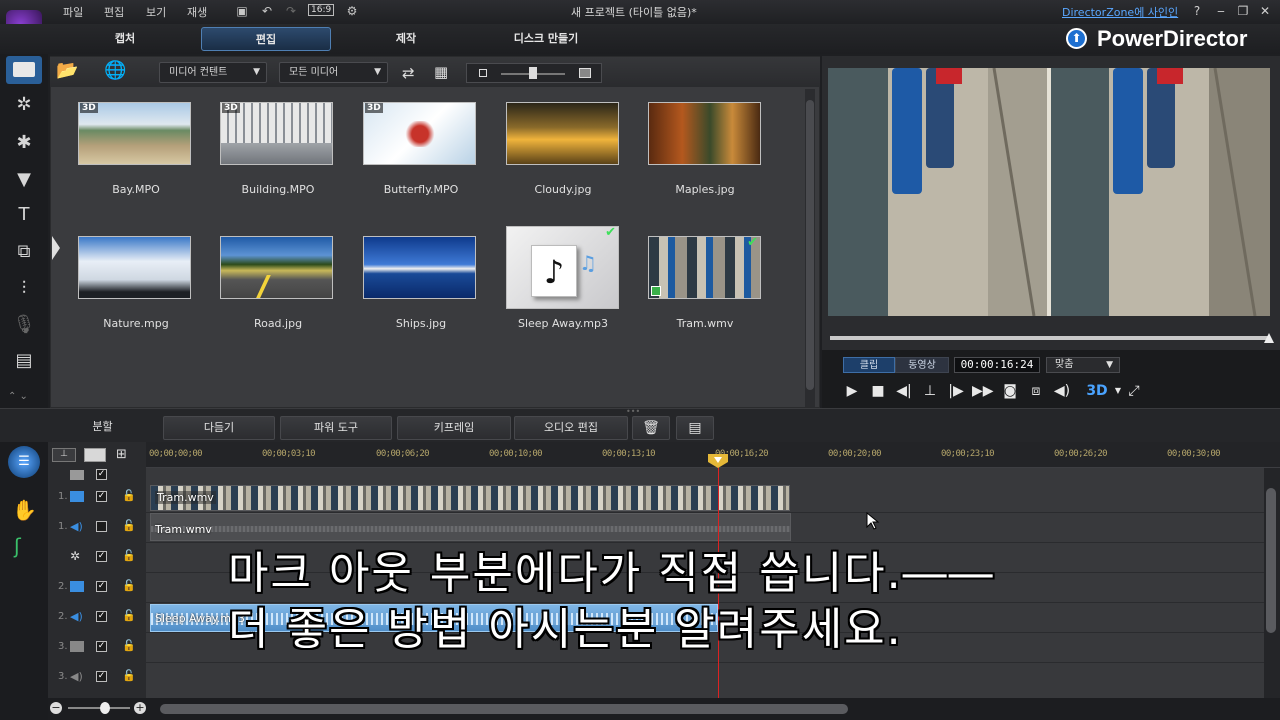 The image size is (1280, 720). I want to click on audio-mixer-icon: ⫶, so click(24, 289).